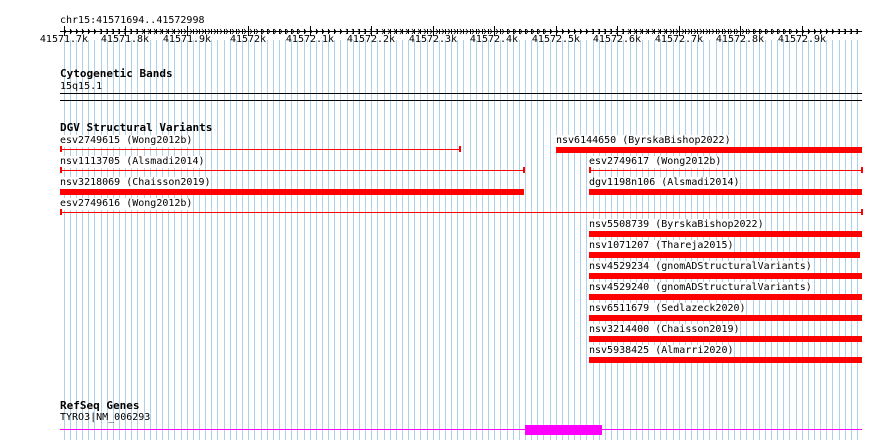 The width and height of the screenshot is (890, 440). I want to click on dgv-track-title: DGV Structural Variants, so click(136, 128).